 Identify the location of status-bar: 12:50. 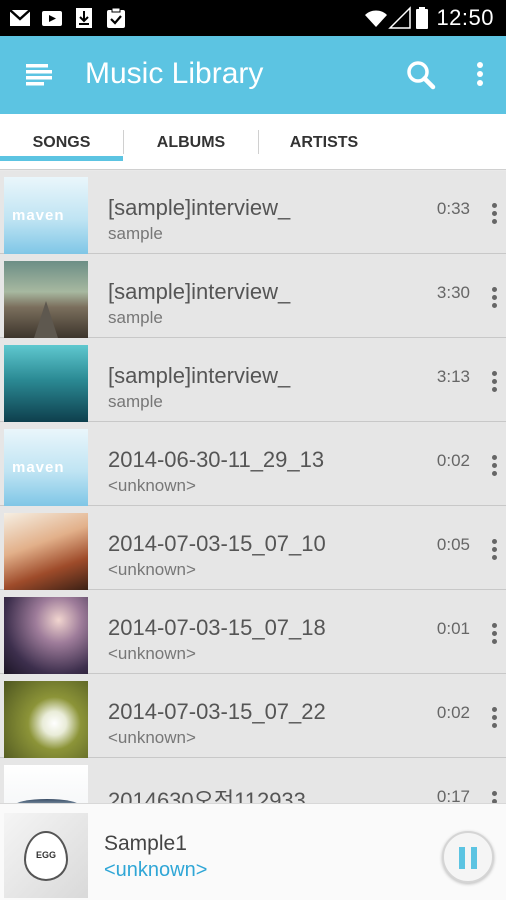
(253, 18).